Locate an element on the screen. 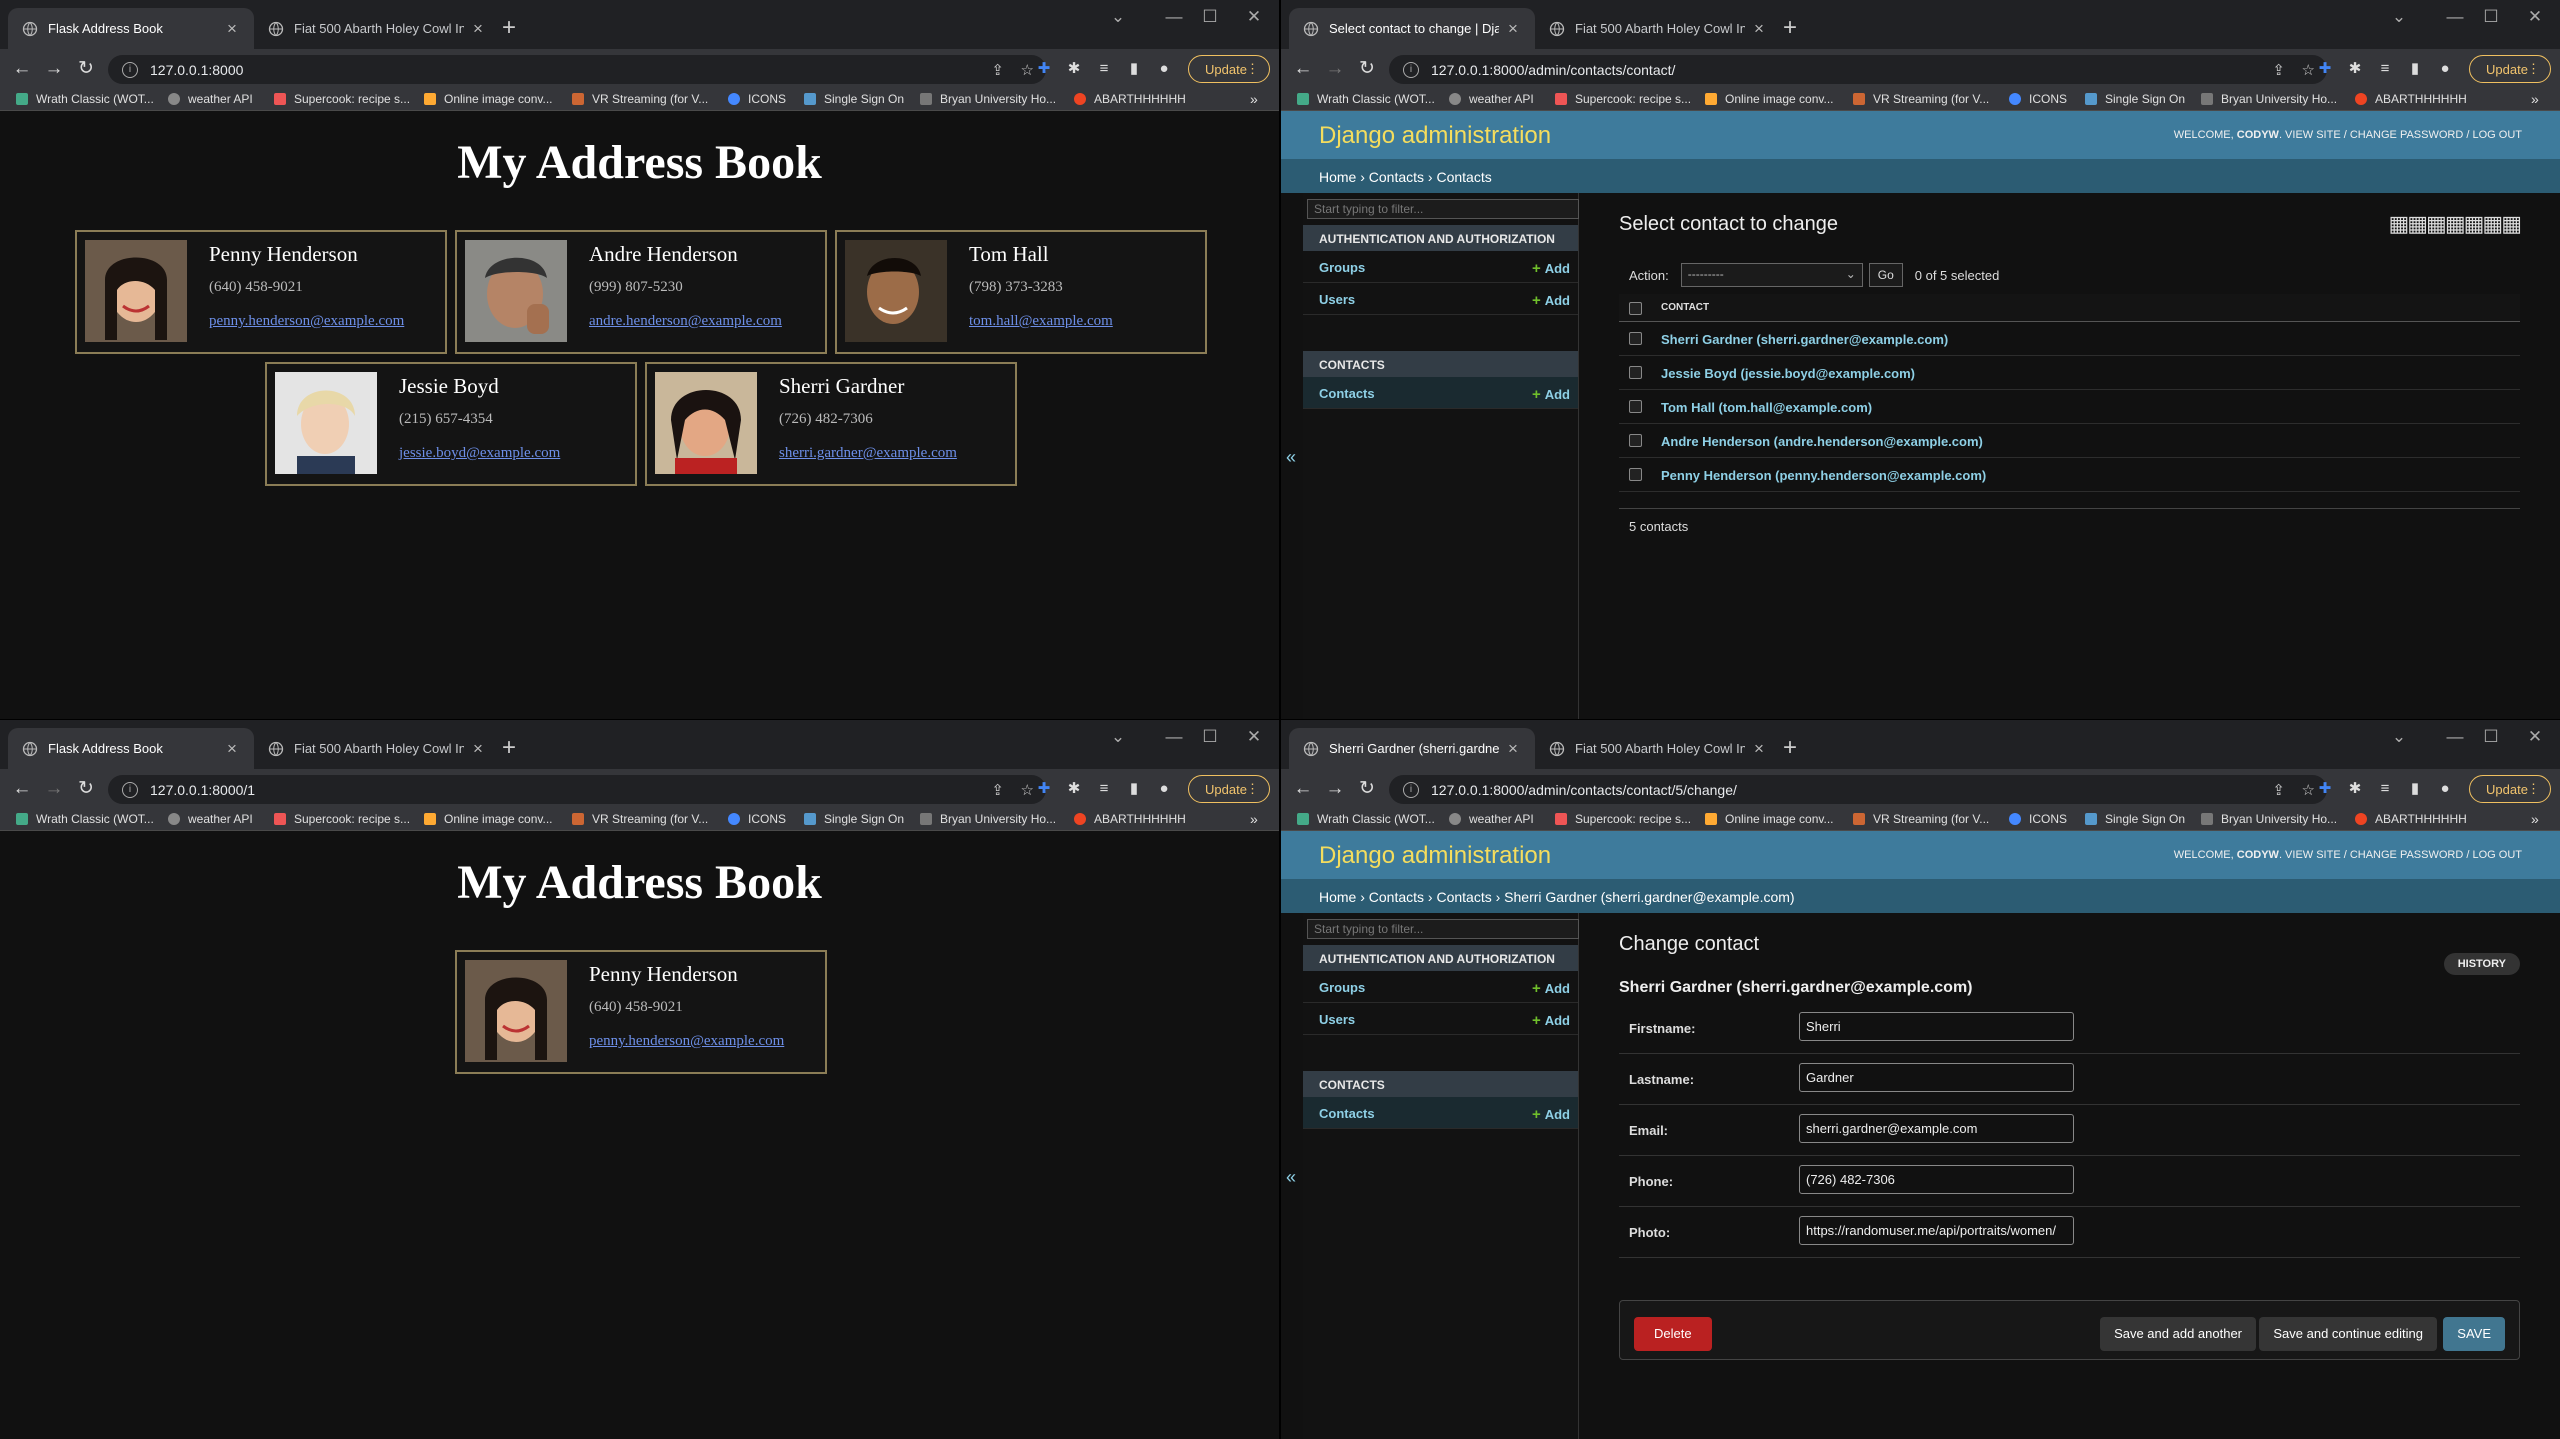 This screenshot has height=1439, width=2560. tab-fiat-abarth: Fiat 500 Abarth Holey Cowl Intak × is located at coordinates (377, 28).